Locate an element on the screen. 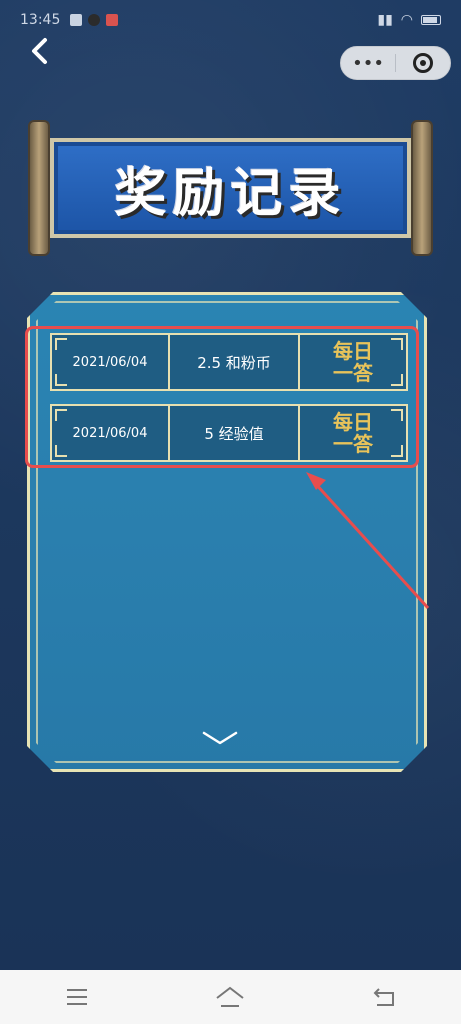 Image resolution: width=461 pixels, height=1024 pixels. home-button is located at coordinates (230, 997).